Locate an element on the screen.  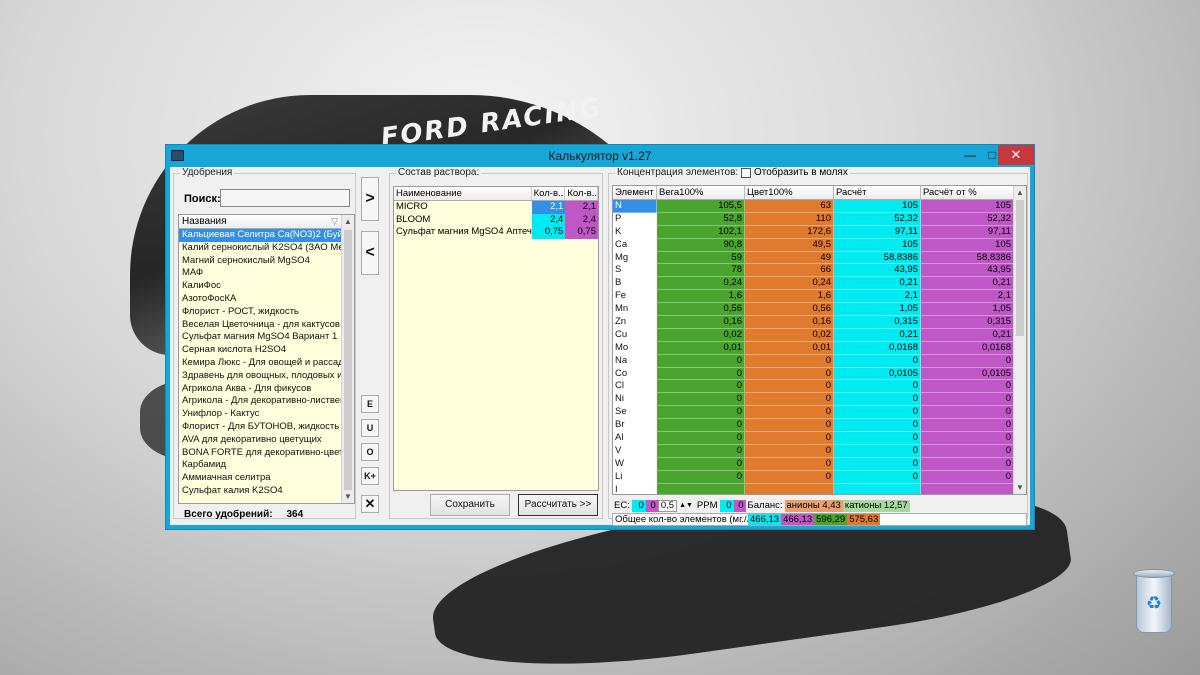
fertilizer-list-item: Флорист - Для БУТОНОВ, жидкость is located at coordinates (260, 427).